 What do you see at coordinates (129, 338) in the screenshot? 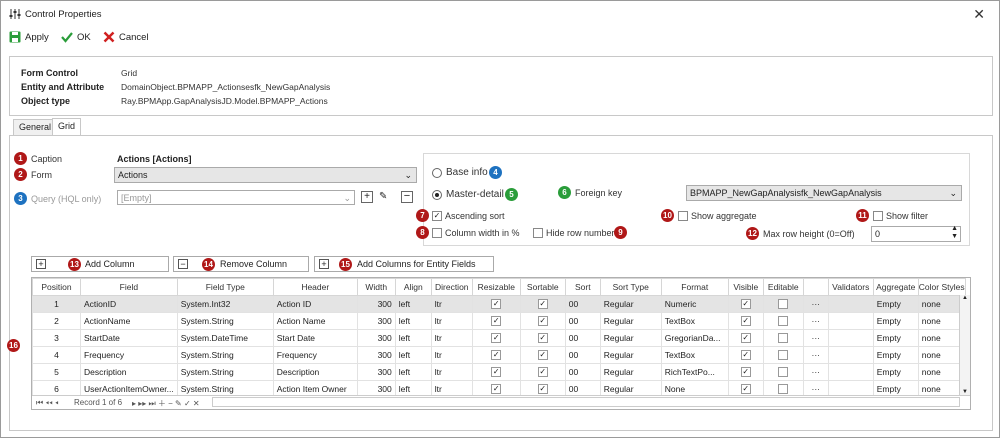
I see `cell-field: StartDate` at bounding box center [129, 338].